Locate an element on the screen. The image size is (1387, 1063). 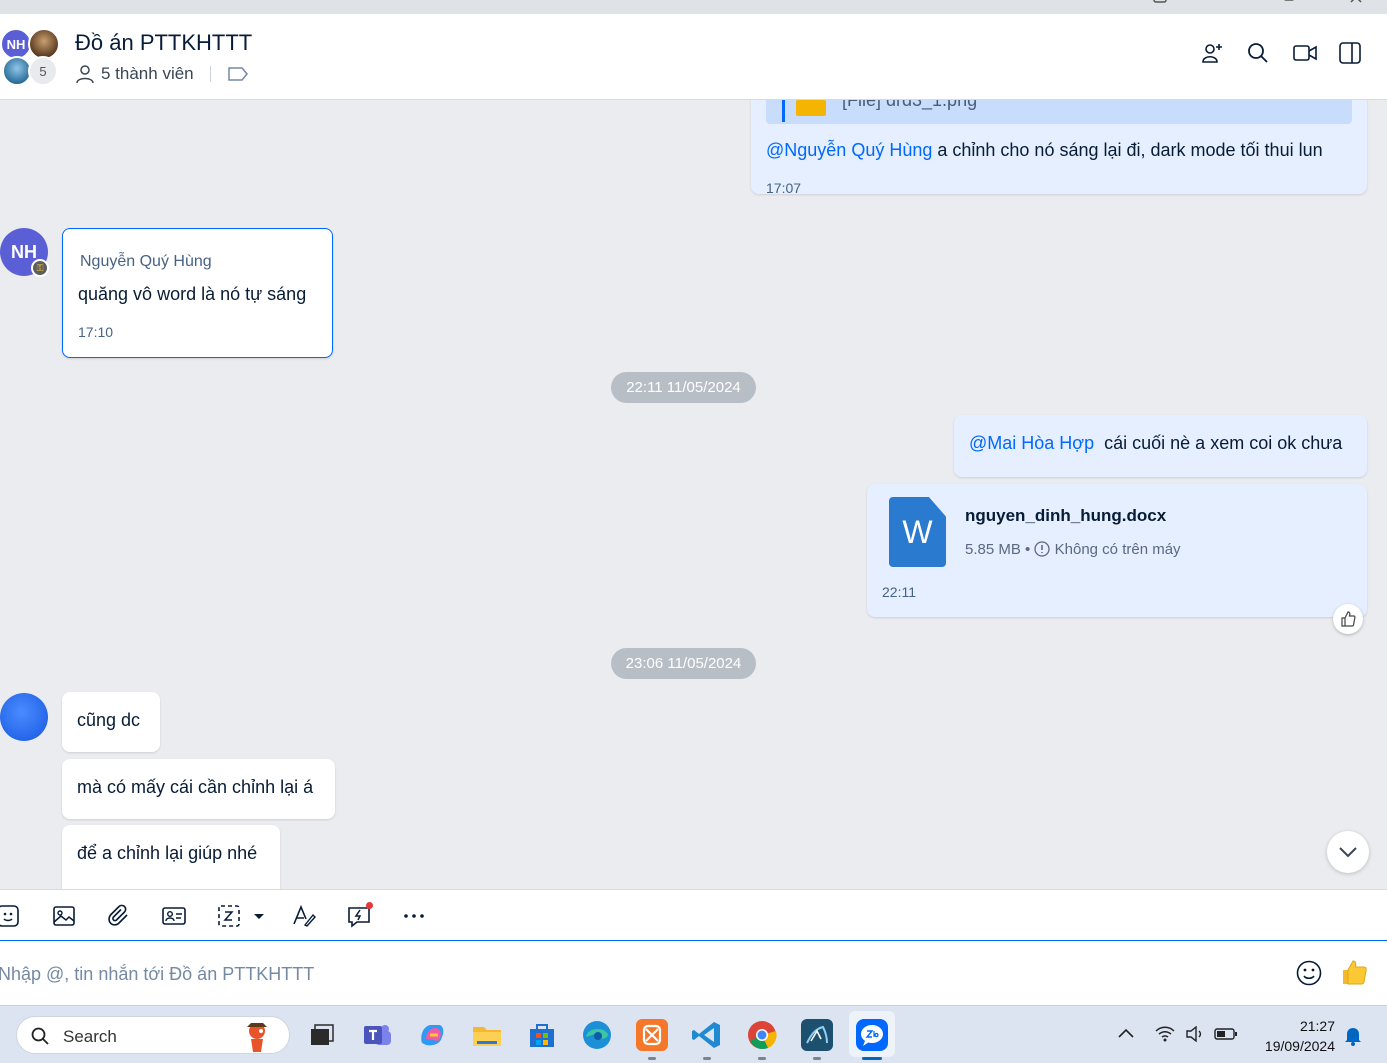
mention-link: @Mai Hòa Hợp is located at coordinates (1031, 443).